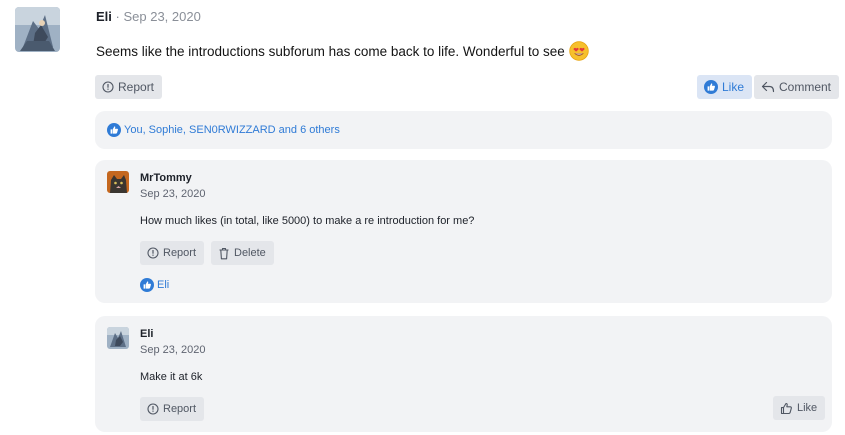 This screenshot has height=435, width=845. I want to click on smiling-face-with-heart-eyes-icon, so click(579, 51).